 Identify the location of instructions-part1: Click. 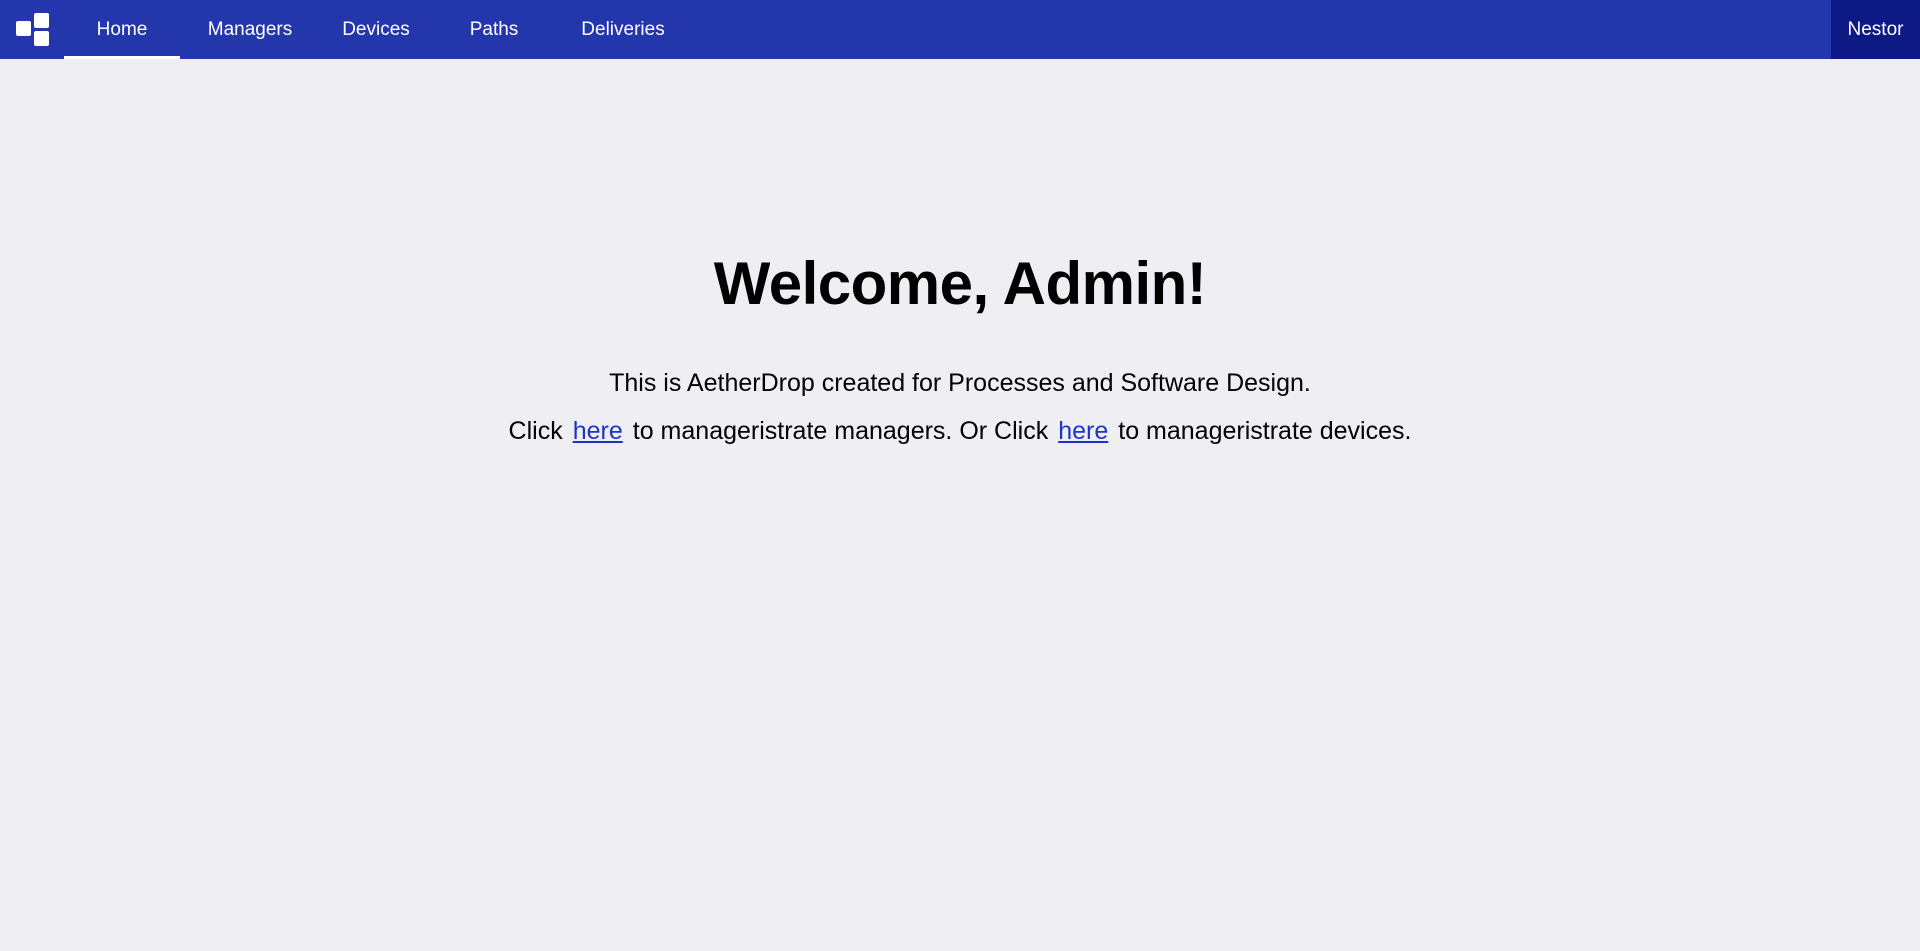
(535, 431).